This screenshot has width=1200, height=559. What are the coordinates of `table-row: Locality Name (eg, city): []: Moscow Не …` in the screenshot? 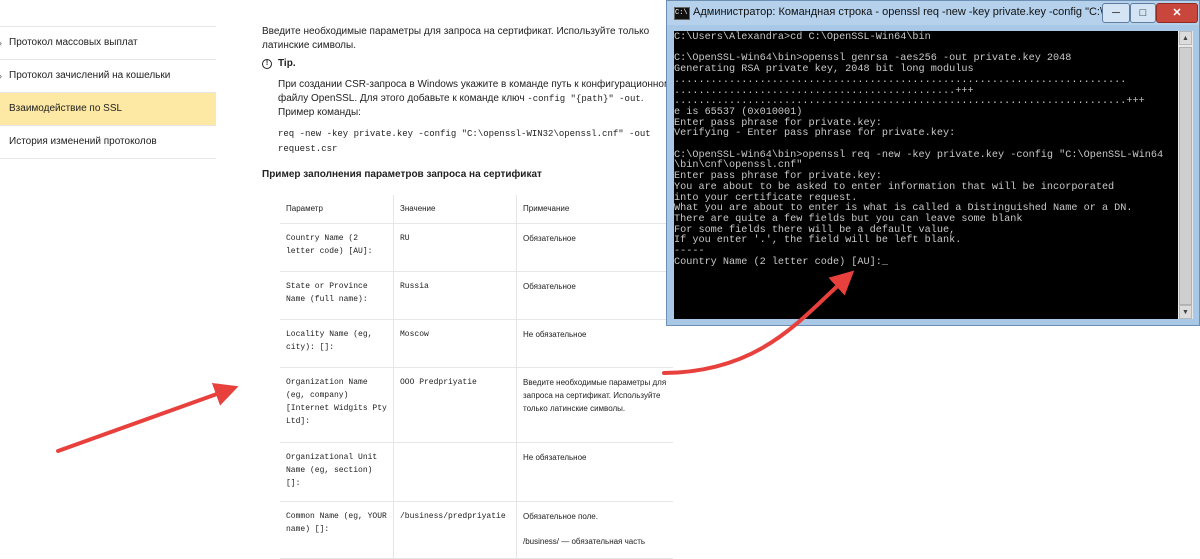 It's located at (476, 343).